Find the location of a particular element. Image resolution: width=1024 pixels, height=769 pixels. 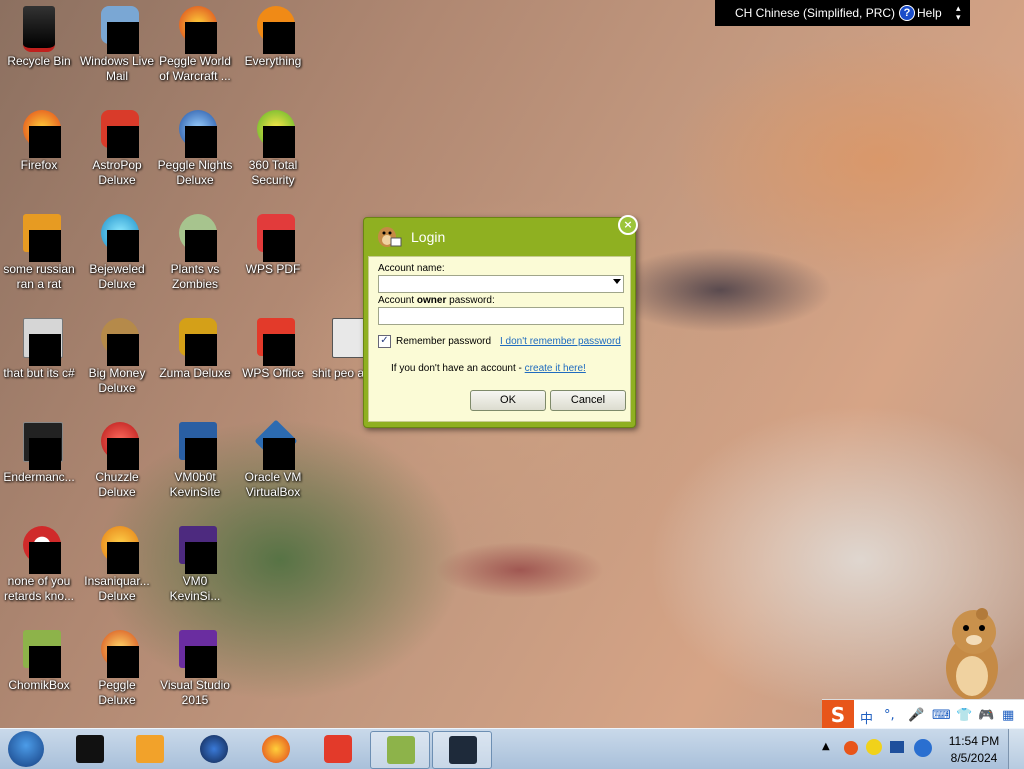

tray-monitor-icon is located at coordinates (897, 747).